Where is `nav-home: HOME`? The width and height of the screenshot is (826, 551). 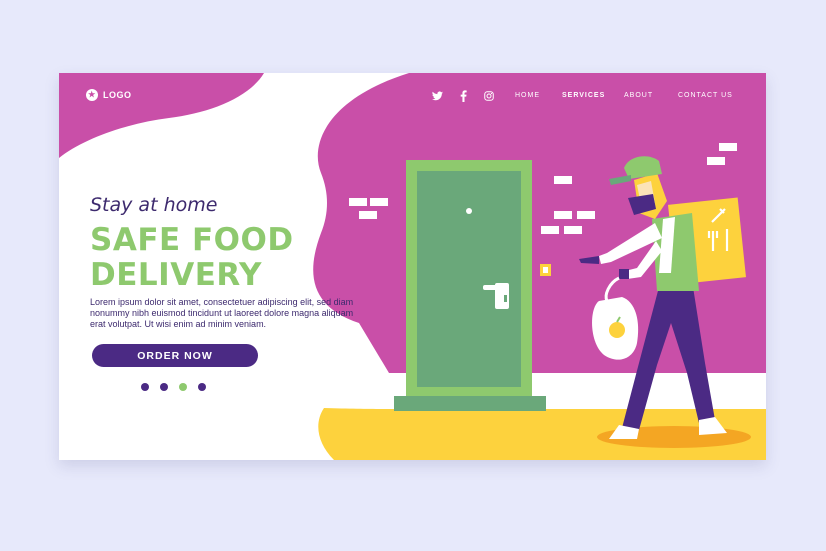 nav-home: HOME is located at coordinates (527, 95).